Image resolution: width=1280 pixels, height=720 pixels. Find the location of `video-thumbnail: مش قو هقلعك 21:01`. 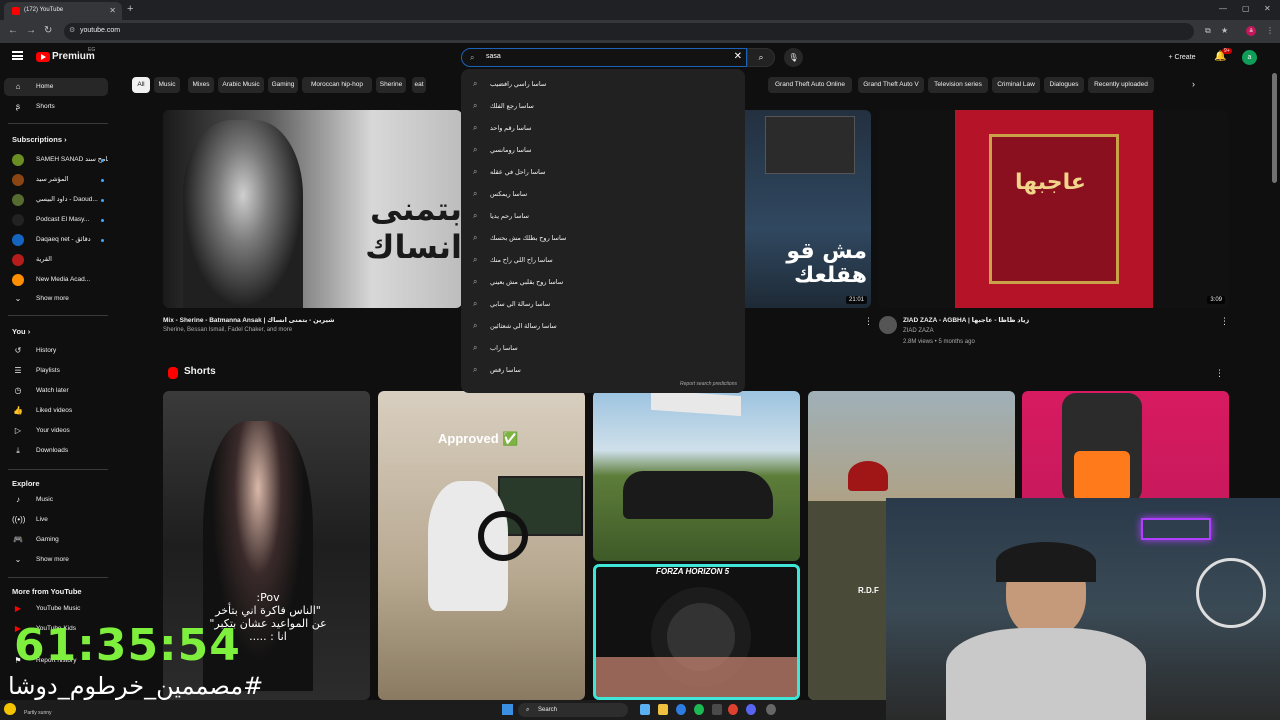

video-thumbnail: مش قو هقلعك 21:01 is located at coordinates (808, 209).